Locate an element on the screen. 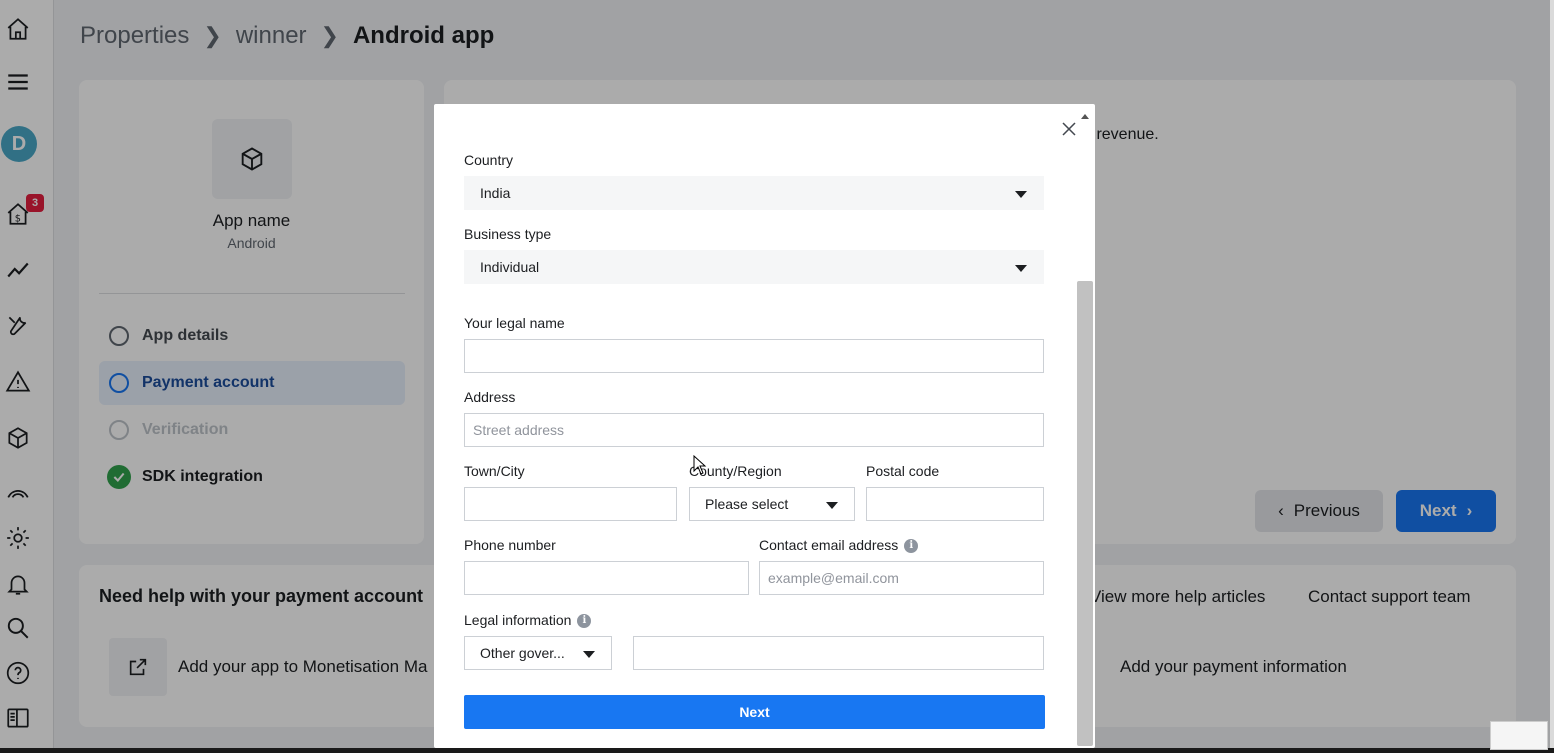 The image size is (1554, 753). country-select: India is located at coordinates (754, 193).